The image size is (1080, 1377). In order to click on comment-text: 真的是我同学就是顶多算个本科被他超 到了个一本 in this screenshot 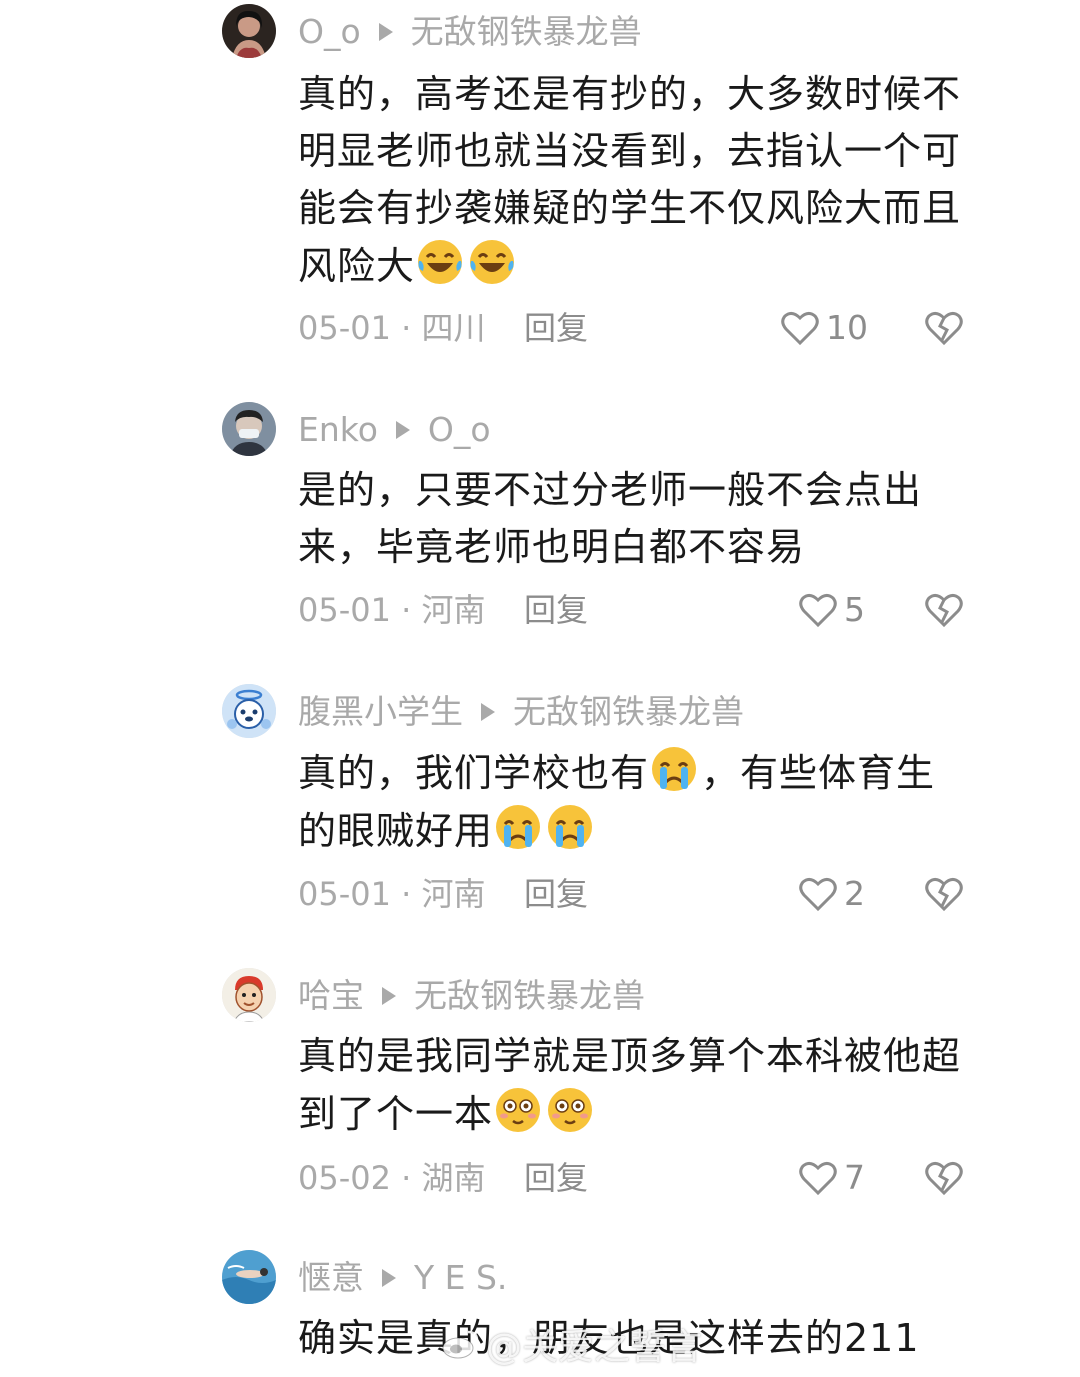, I will do `click(643, 1085)`.